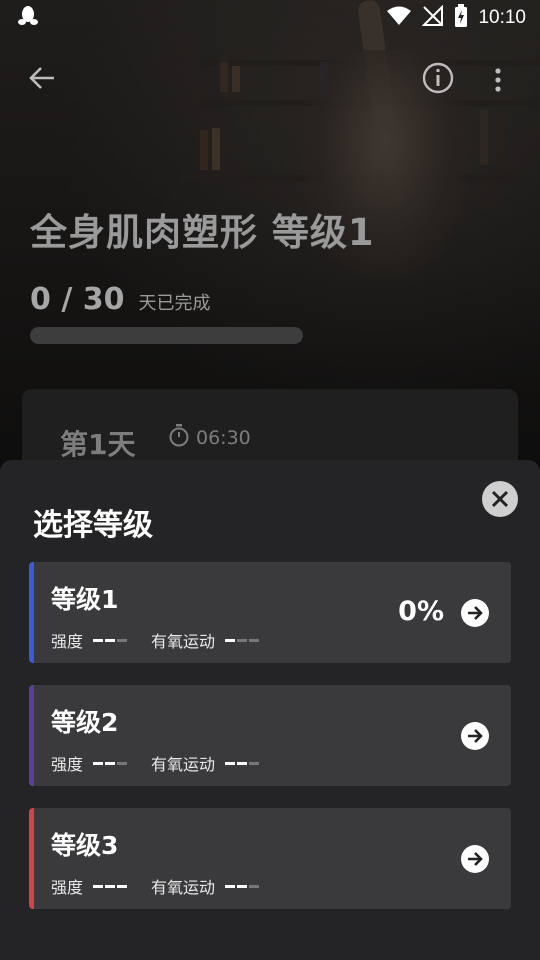 The width and height of the screenshot is (540, 960). I want to click on stopwatch-icon, so click(179, 437).